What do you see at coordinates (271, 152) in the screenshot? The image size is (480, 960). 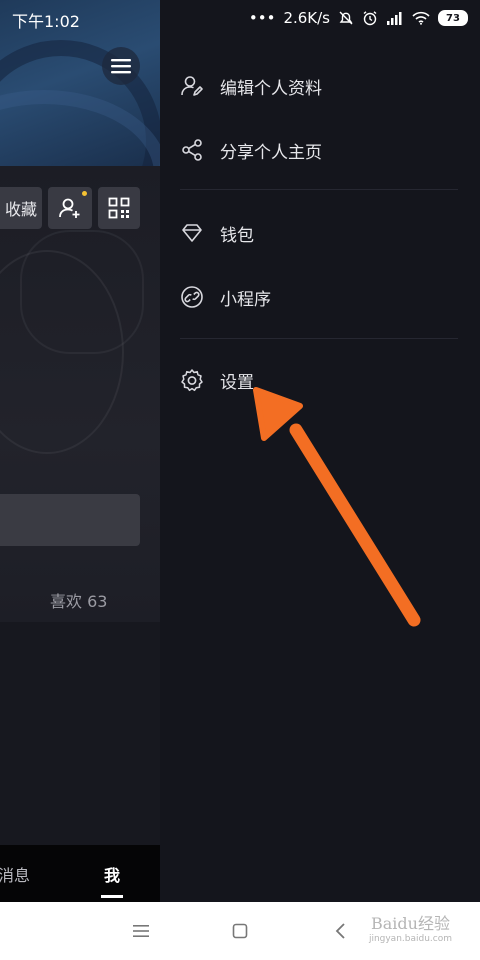 I see `drawer-item-label: 分享个人主页` at bounding box center [271, 152].